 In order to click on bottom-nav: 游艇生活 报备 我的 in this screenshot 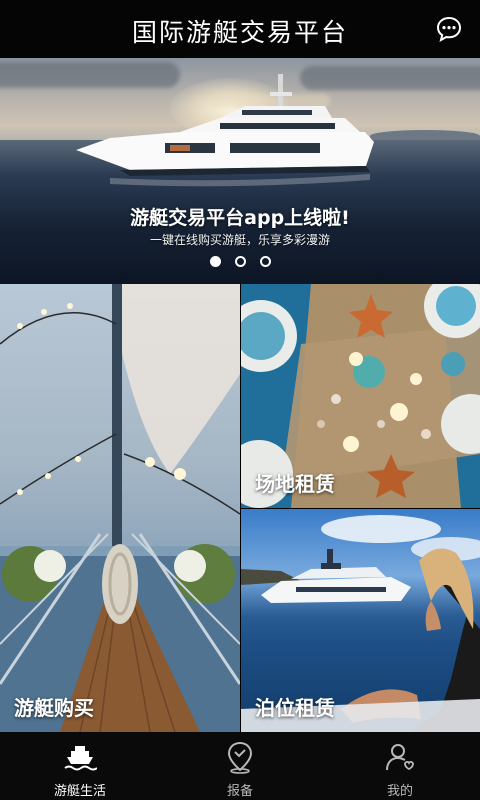, I will do `click(240, 766)`.